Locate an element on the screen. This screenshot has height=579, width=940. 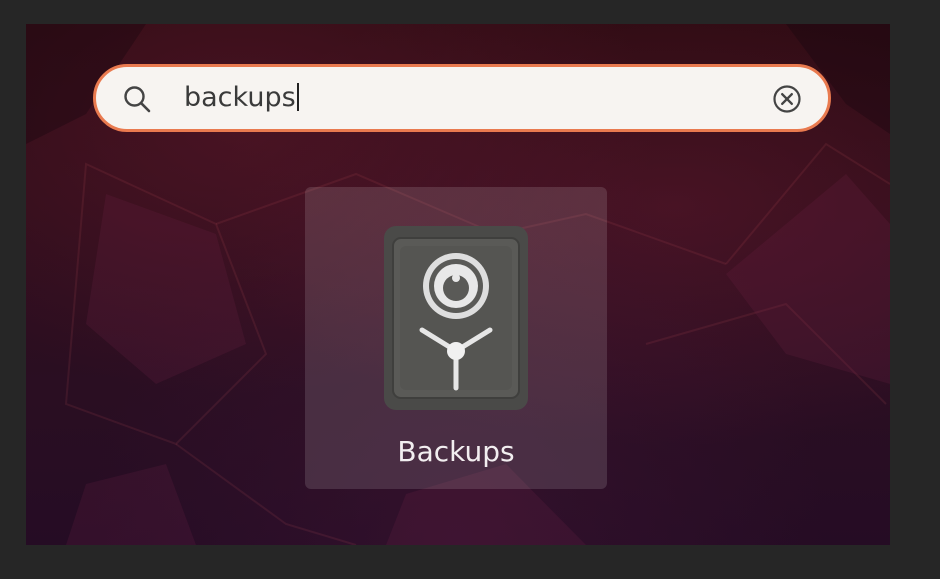
search-input: backups is located at coordinates (241, 98).